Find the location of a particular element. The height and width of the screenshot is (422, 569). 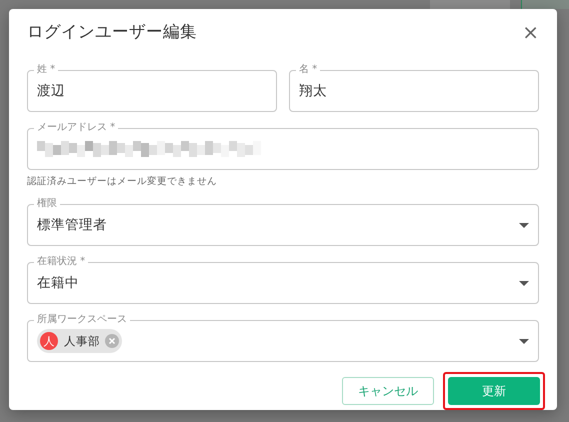

select-field: 所属ワークスペース 人 人事部 is located at coordinates (283, 337).